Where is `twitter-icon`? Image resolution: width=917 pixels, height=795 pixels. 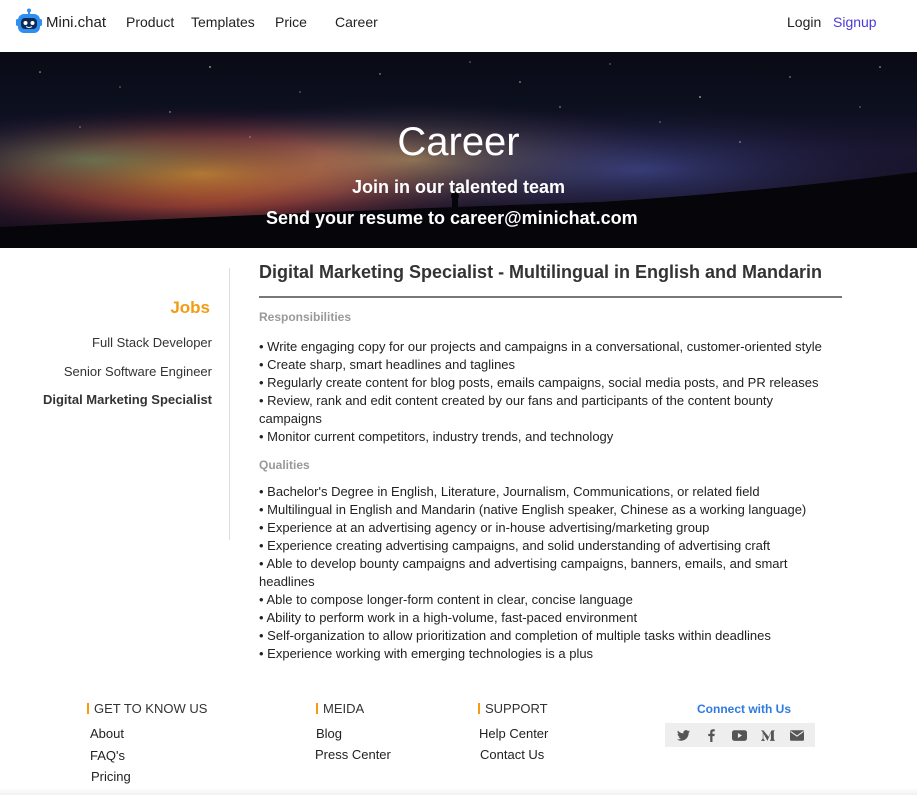 twitter-icon is located at coordinates (683, 735).